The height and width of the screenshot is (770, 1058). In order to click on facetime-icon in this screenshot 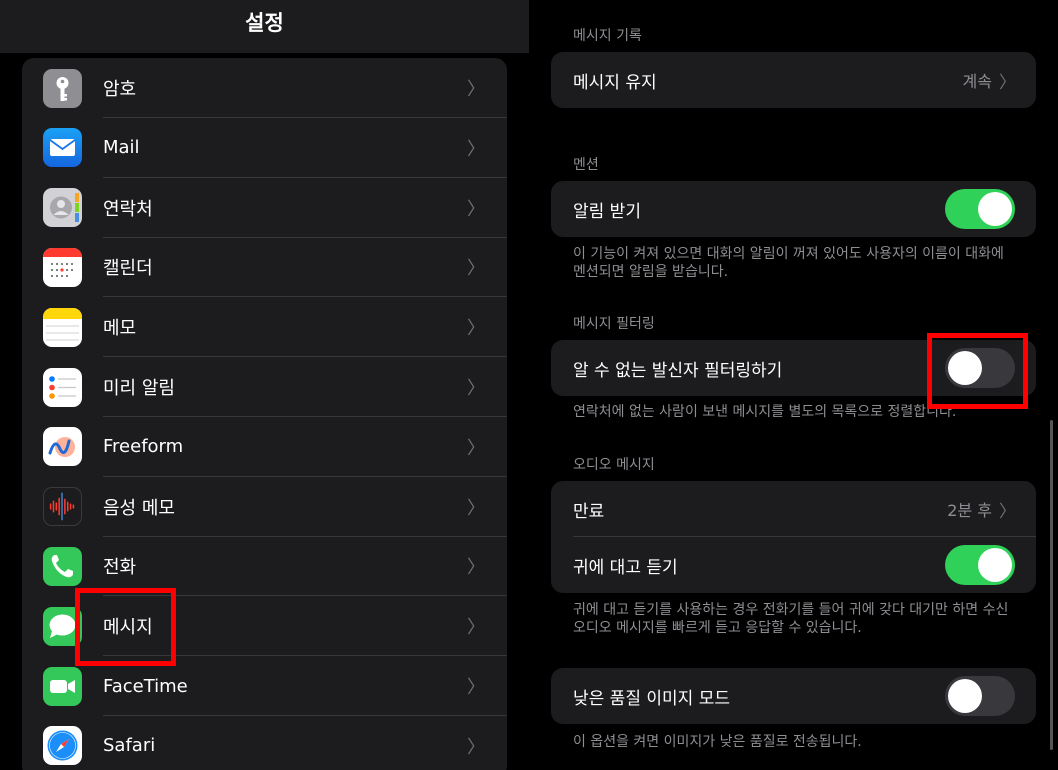, I will do `click(62, 686)`.